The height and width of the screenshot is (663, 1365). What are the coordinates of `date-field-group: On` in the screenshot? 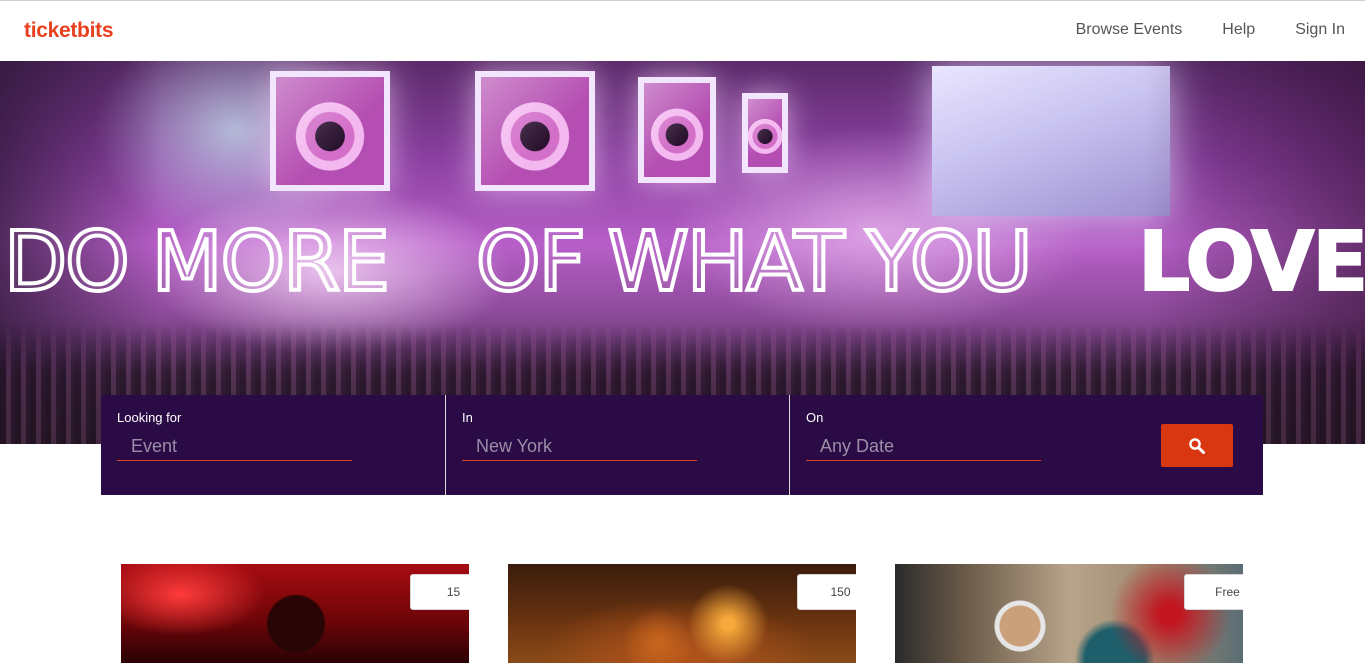 It's located at (961, 445).